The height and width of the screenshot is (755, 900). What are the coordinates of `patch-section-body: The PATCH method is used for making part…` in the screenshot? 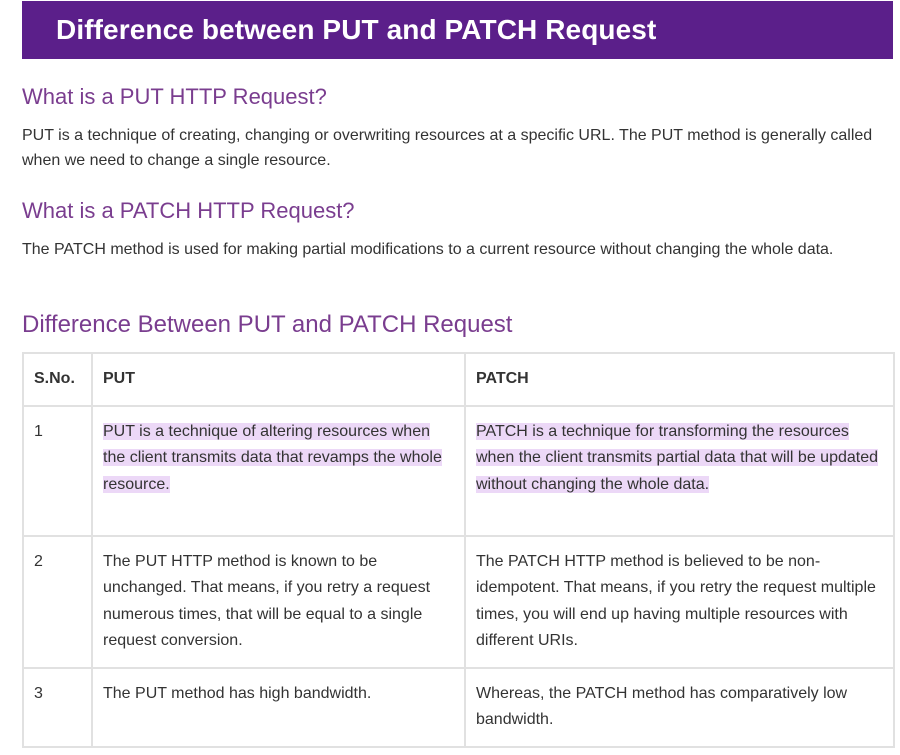 It's located at (428, 249).